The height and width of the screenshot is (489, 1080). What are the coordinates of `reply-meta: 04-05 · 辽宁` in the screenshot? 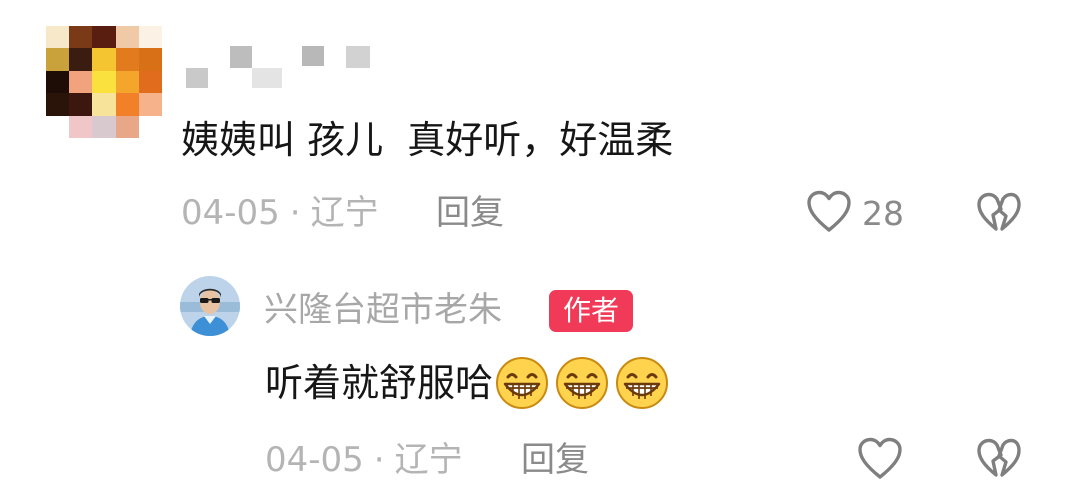 It's located at (364, 460).